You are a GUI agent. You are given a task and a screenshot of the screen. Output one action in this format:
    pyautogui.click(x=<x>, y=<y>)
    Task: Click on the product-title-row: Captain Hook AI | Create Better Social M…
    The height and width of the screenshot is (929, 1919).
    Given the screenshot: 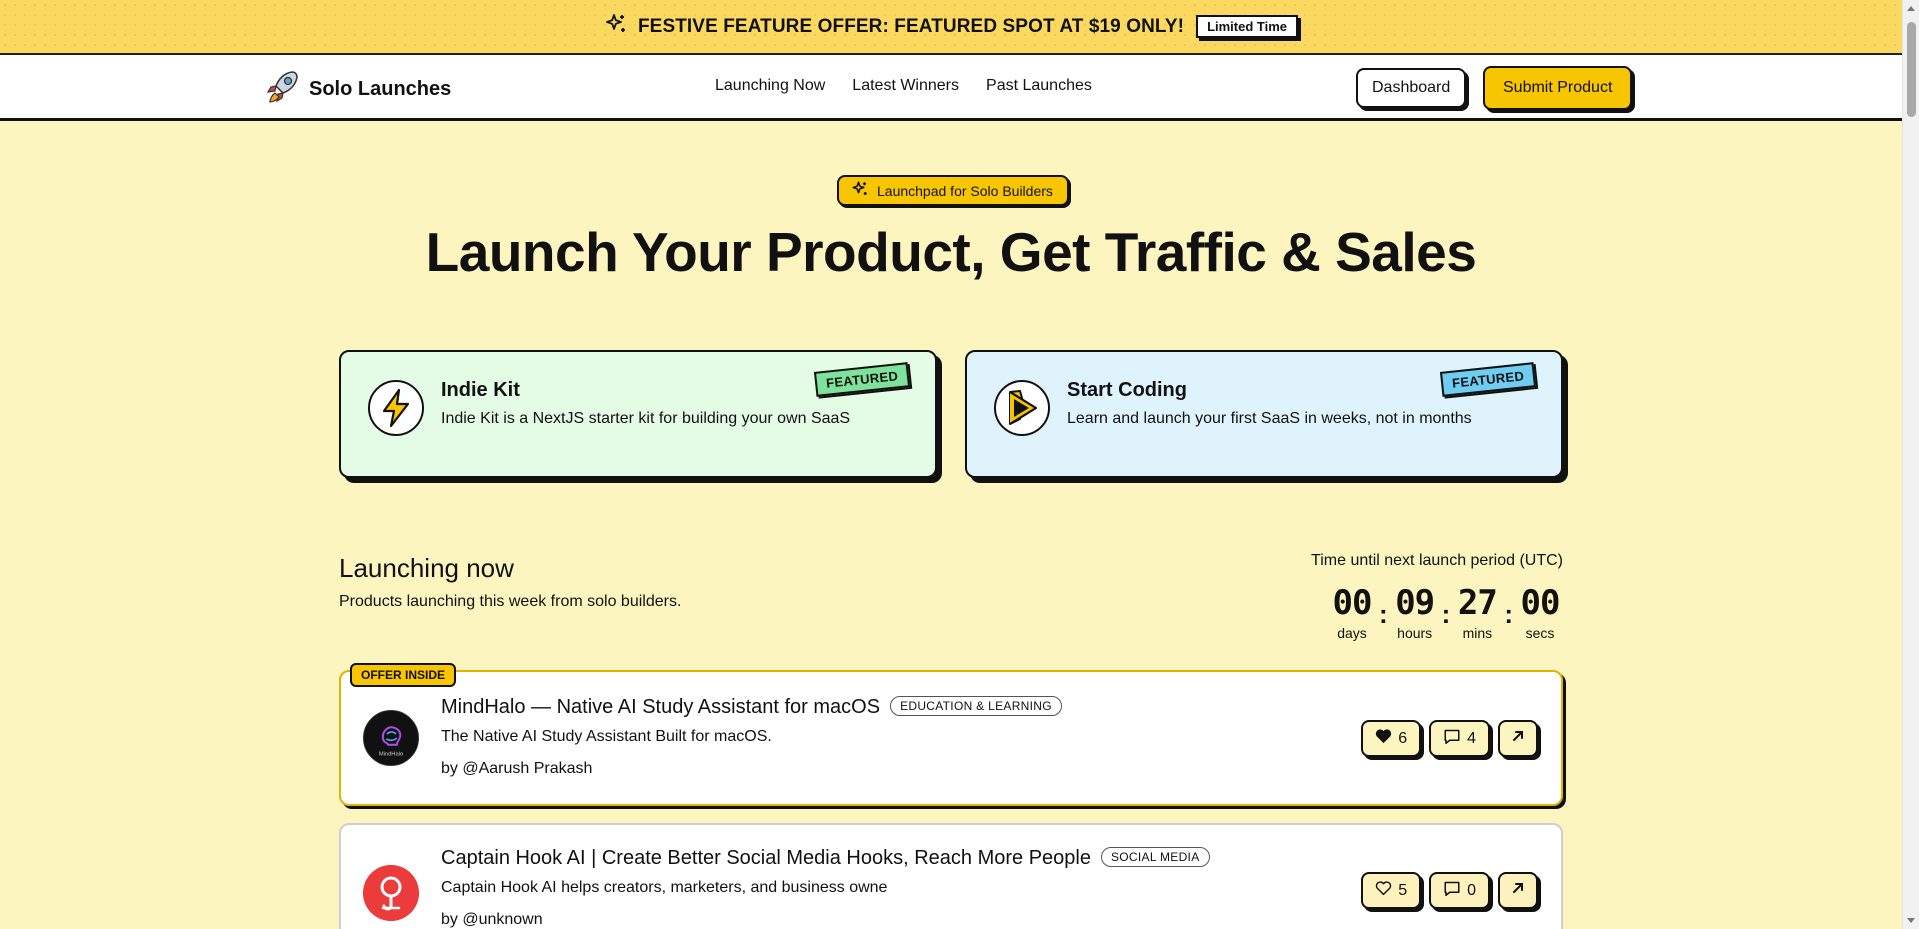 What is the action you would take?
    pyautogui.click(x=825, y=858)
    